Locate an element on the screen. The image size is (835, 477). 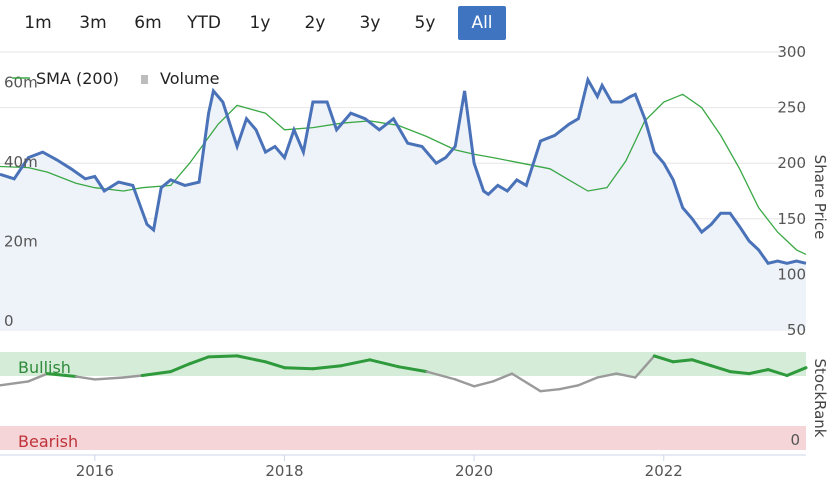
x-tick-label: 2022 is located at coordinates (664, 469).